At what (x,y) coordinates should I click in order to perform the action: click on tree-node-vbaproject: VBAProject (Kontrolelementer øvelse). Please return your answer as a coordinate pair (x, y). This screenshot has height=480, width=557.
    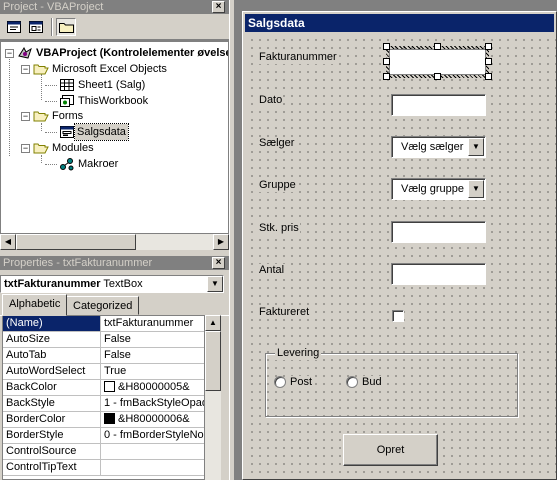
    Looking at the image, I should click on (122, 53).